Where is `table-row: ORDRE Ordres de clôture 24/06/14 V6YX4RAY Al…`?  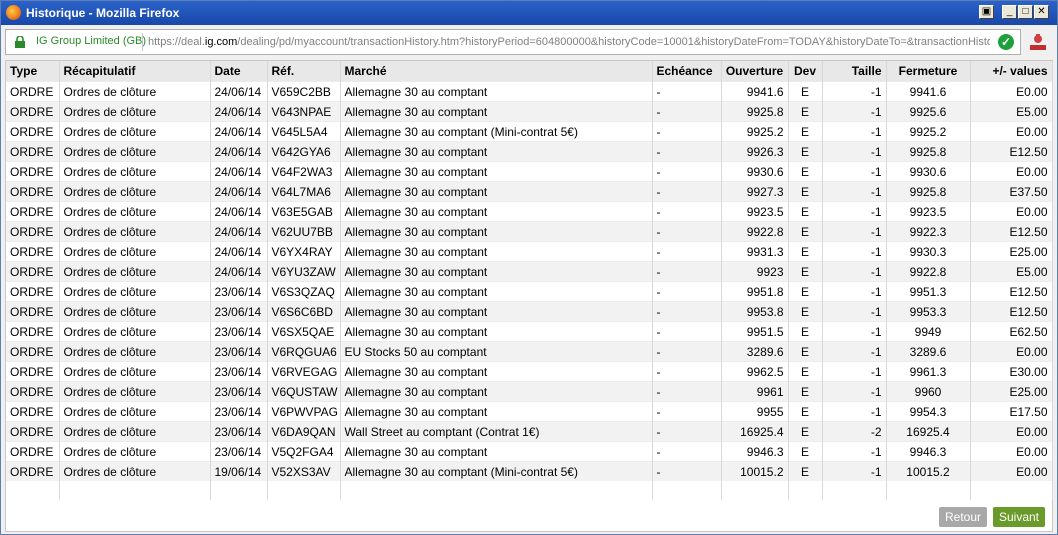
table-row: ORDRE Ordres de clôture 24/06/14 V6YX4RAY Al… is located at coordinates (529, 251).